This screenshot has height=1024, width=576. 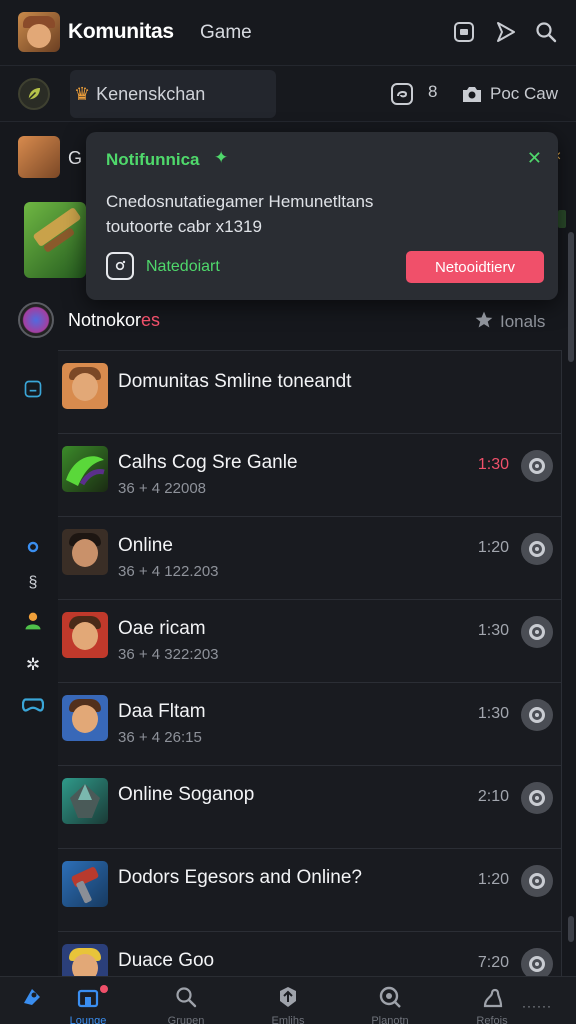 I want to click on nav-item-emlihs: Emlihs, so click(x=288, y=1003).